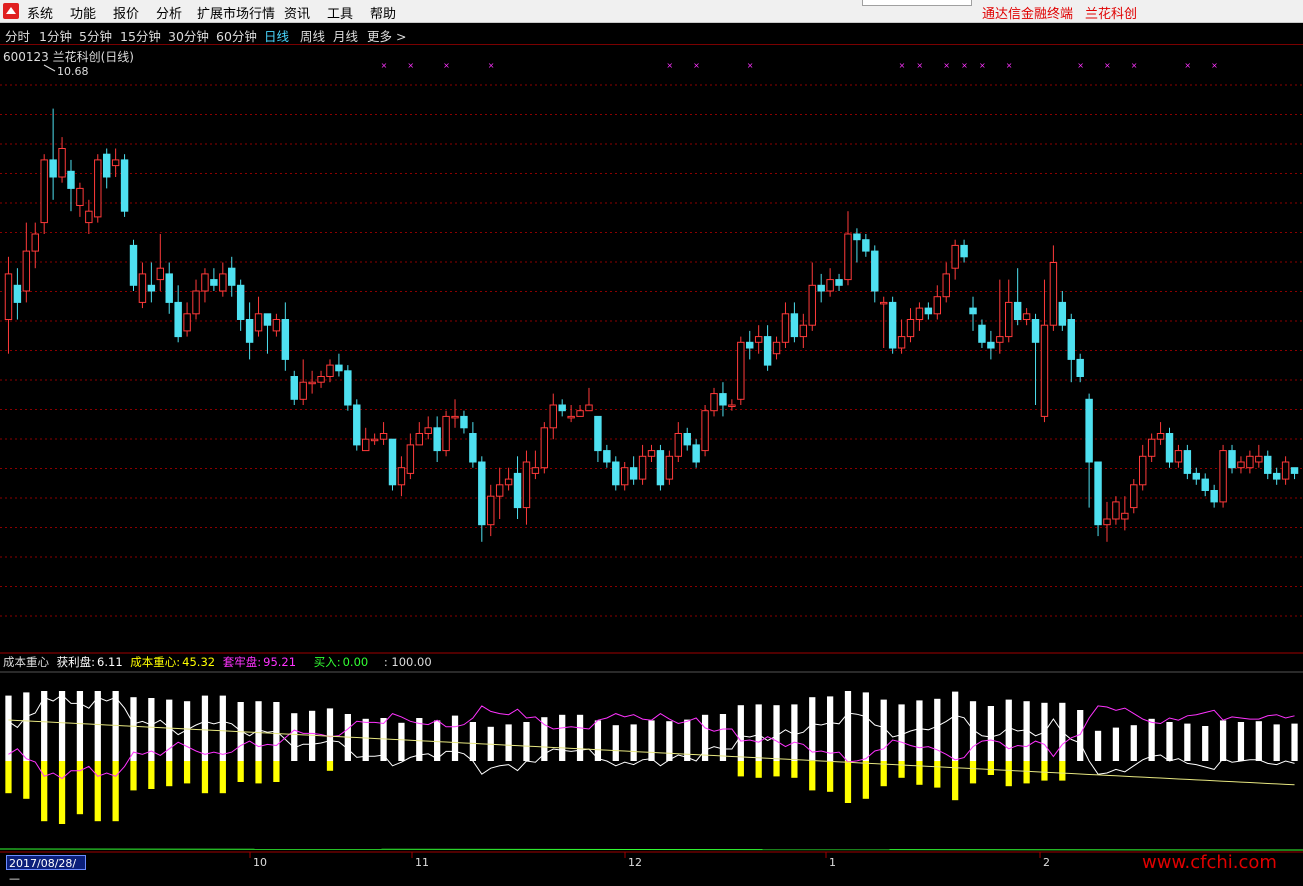 This screenshot has width=1303, height=886. Describe the element at coordinates (140, 35) in the screenshot. I see `period-15min: 15分钟` at that location.